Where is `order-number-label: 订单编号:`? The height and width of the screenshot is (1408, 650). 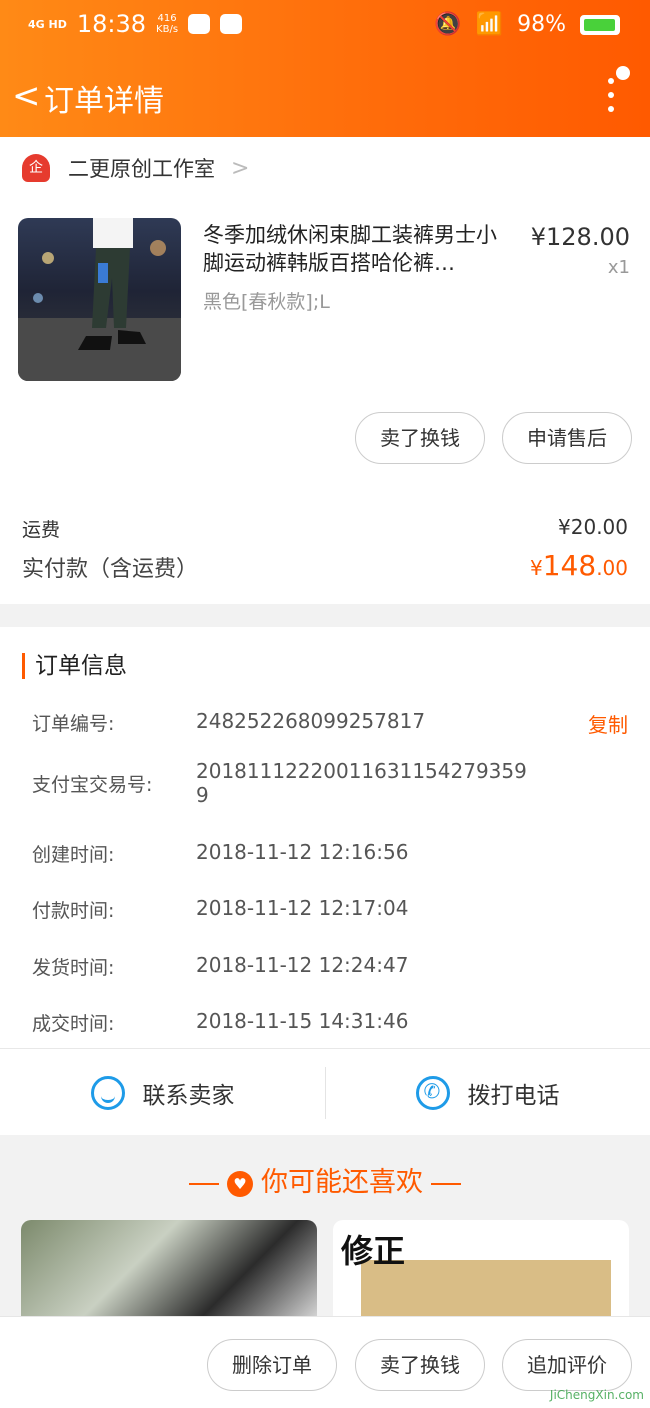 order-number-label: 订单编号: is located at coordinates (73, 724).